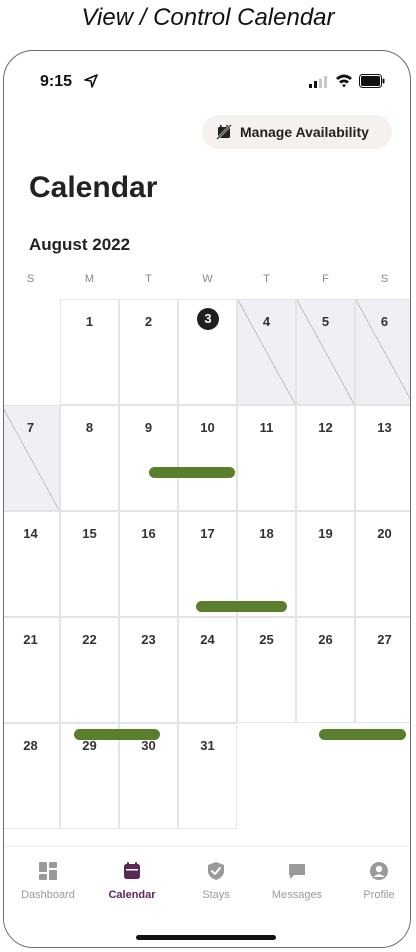  I want to click on day-number: 17, so click(207, 533).